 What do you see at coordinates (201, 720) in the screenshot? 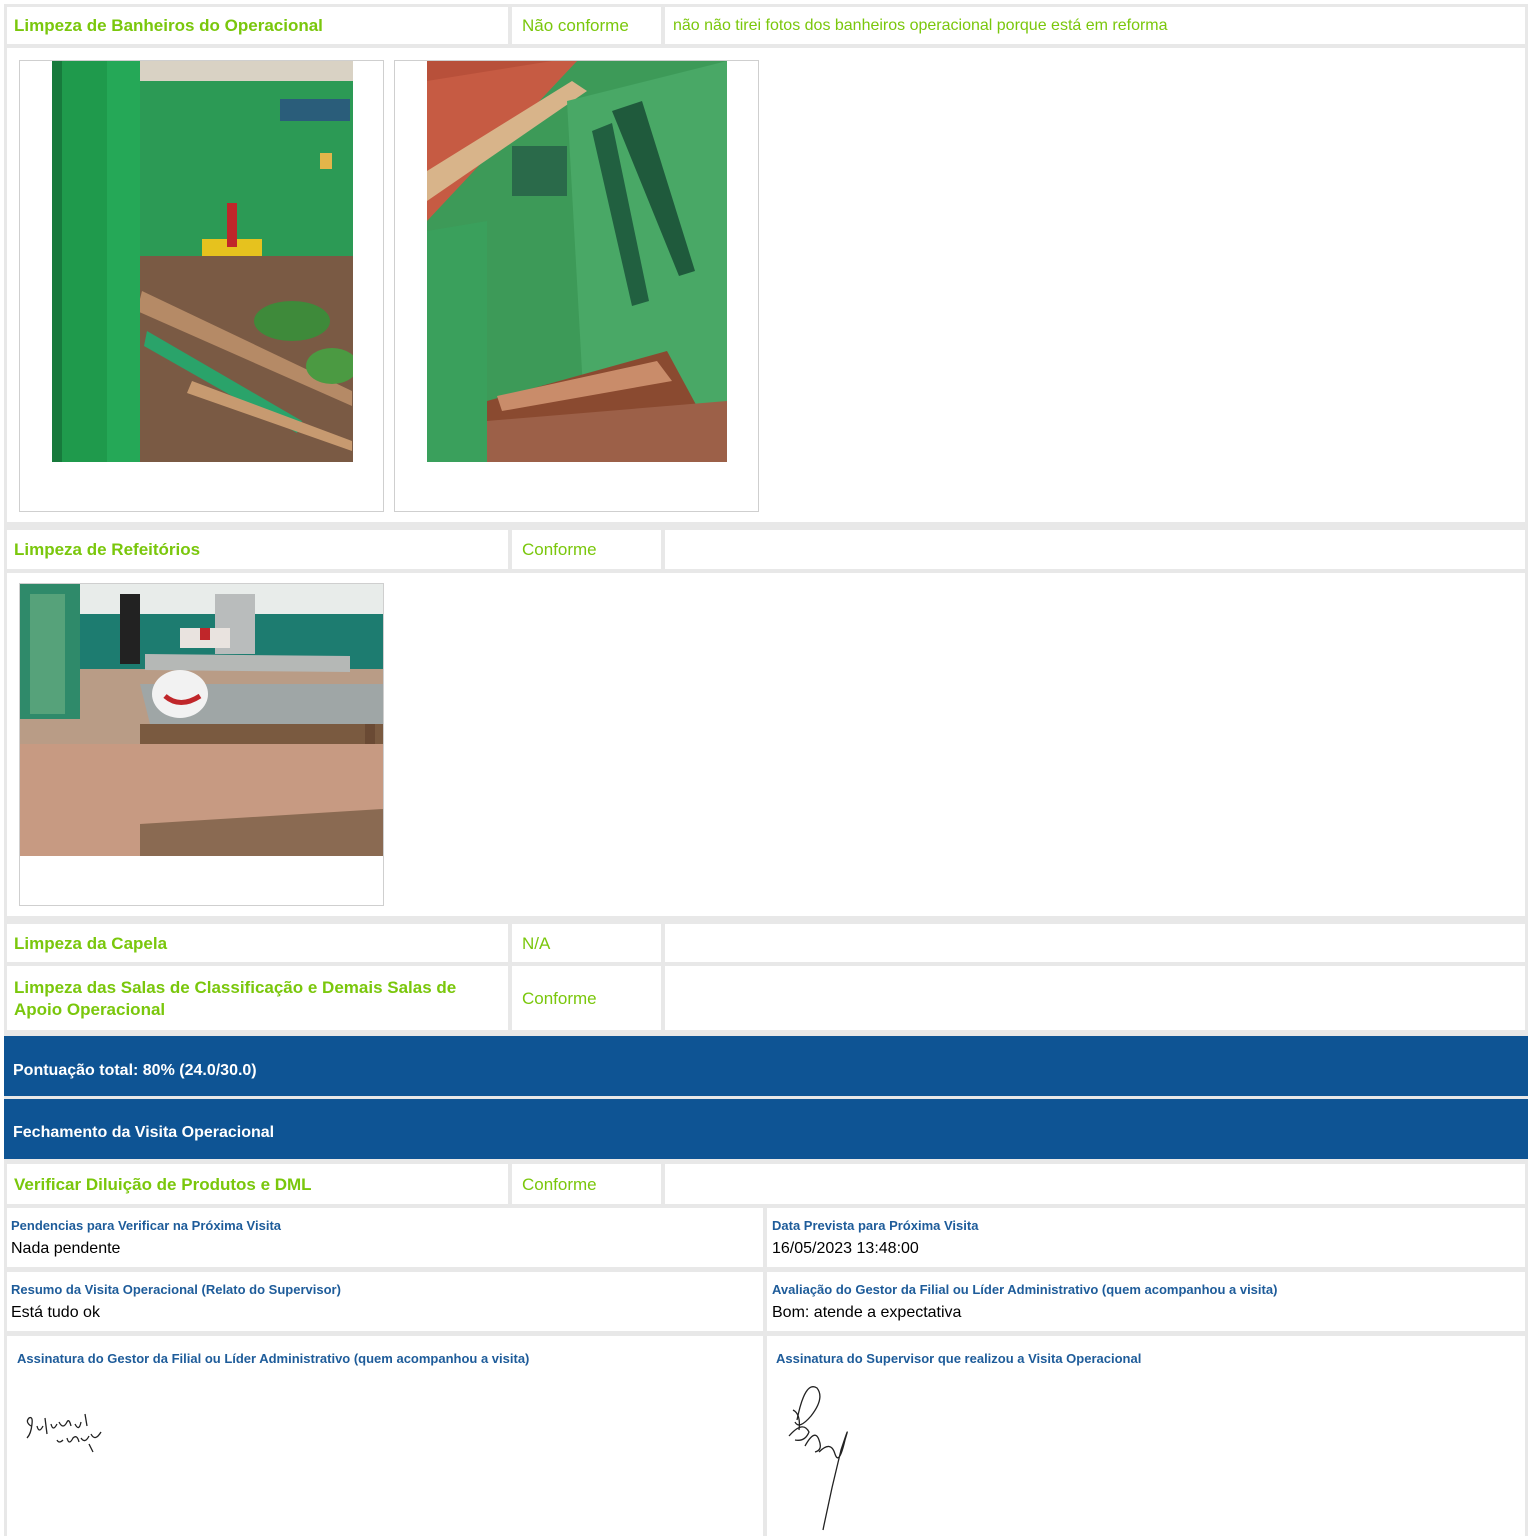
I see `dining-room-photo` at bounding box center [201, 720].